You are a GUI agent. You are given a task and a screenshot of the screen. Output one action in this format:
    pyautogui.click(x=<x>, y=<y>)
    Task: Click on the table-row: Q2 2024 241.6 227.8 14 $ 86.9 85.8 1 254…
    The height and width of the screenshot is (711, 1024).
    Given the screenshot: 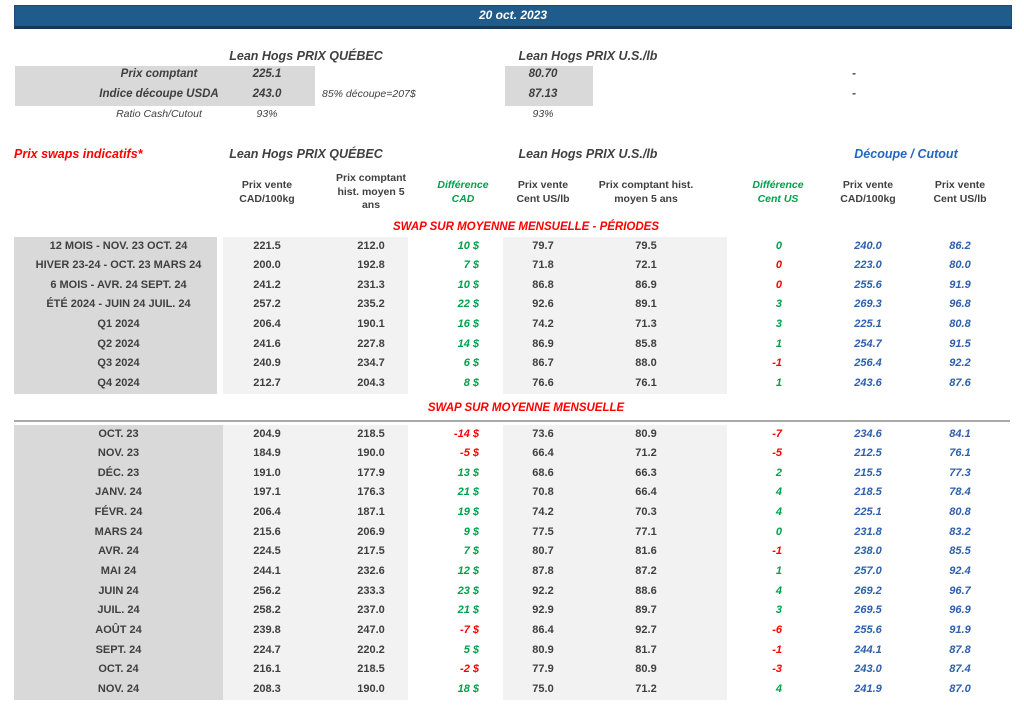 What is the action you would take?
    pyautogui.click(x=512, y=345)
    